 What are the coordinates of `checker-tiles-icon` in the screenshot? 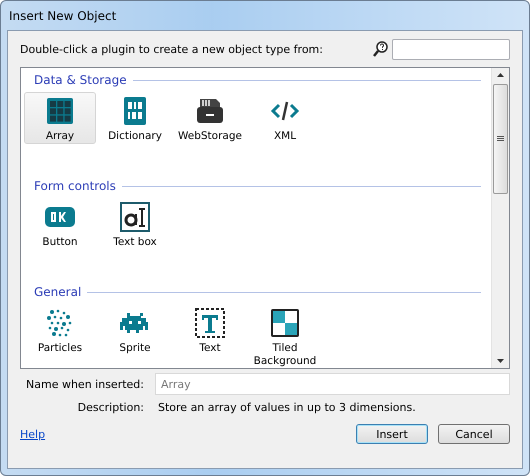 It's located at (285, 323).